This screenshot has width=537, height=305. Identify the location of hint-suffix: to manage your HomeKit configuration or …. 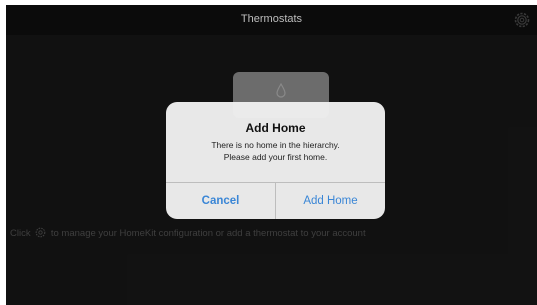
(208, 233).